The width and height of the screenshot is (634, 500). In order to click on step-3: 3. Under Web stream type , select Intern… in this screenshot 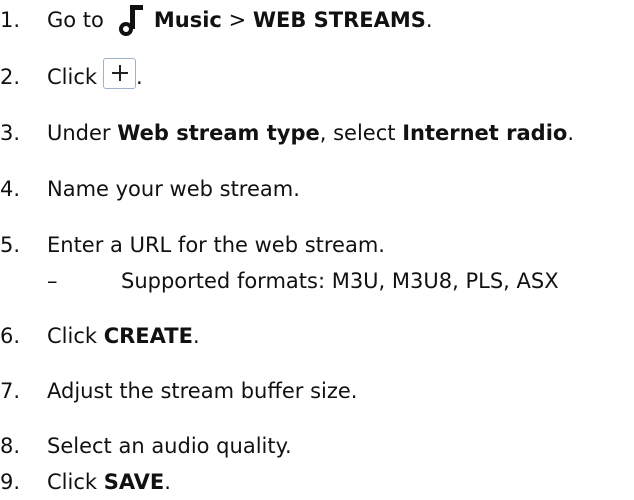, I will do `click(287, 133)`.